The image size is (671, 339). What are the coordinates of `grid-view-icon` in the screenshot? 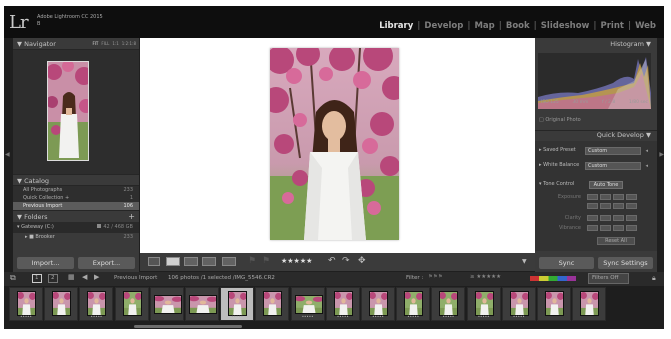 It's located at (154, 261).